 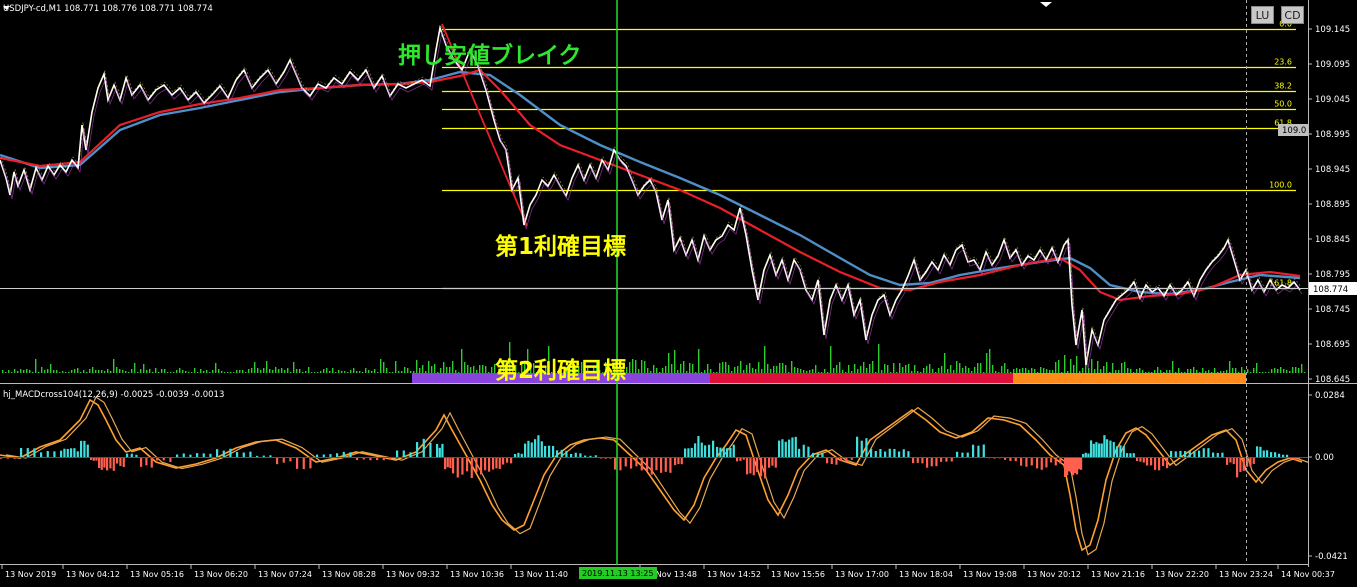 What do you see at coordinates (560, 370) in the screenshot?
I see `annotation-target-2: 第2利確目標` at bounding box center [560, 370].